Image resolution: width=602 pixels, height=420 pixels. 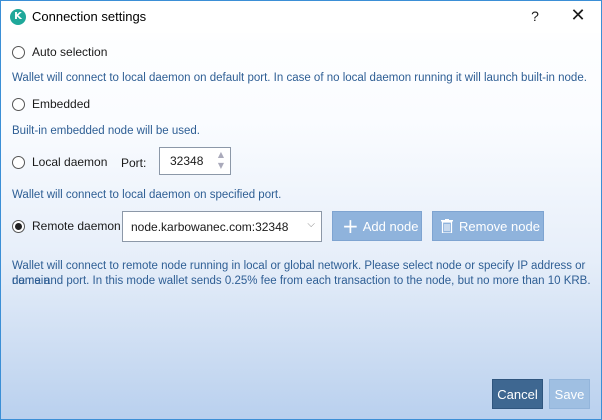 I want to click on radio-label: Auto selection, so click(x=70, y=52).